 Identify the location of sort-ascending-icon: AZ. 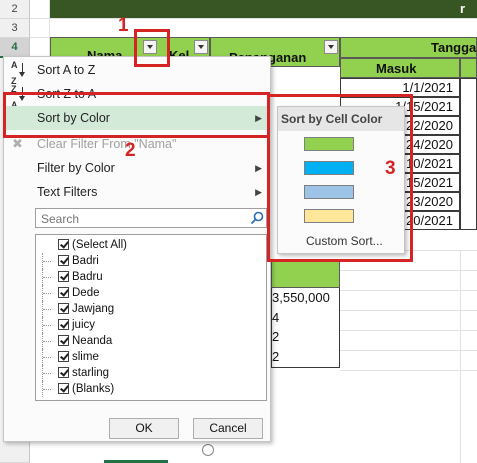
(21, 73).